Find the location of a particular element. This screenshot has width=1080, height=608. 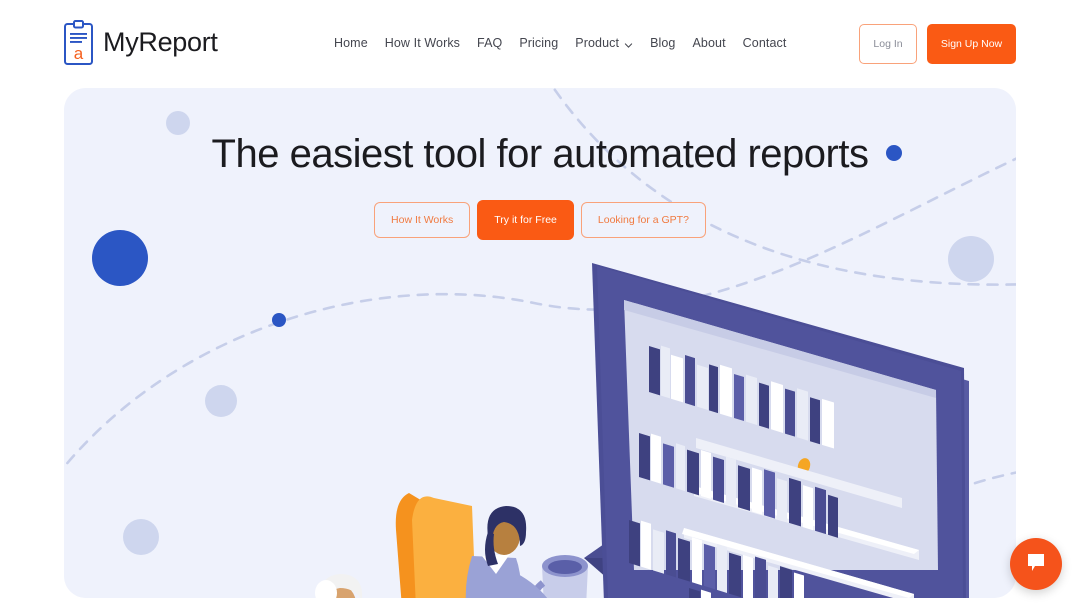

how-it-works-button: How It Works is located at coordinates (422, 220).